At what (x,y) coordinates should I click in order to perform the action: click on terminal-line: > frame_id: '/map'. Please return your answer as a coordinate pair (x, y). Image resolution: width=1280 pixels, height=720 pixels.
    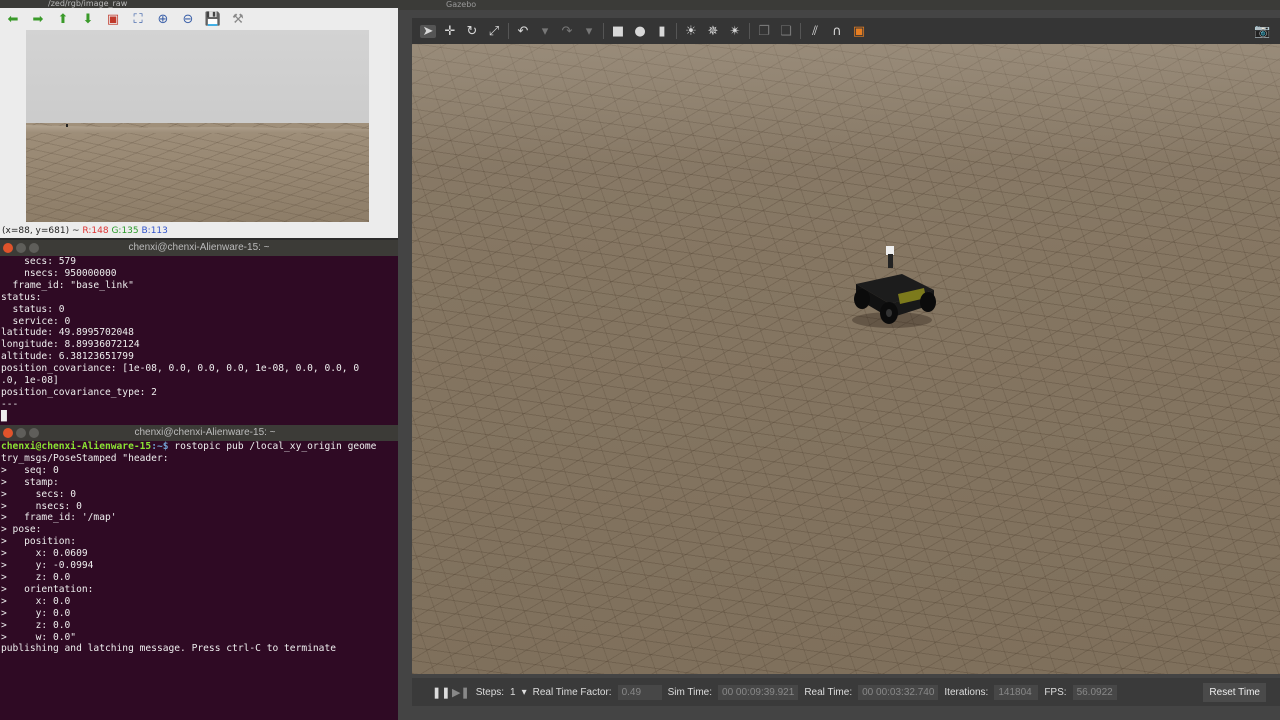
    Looking at the image, I should click on (59, 518).